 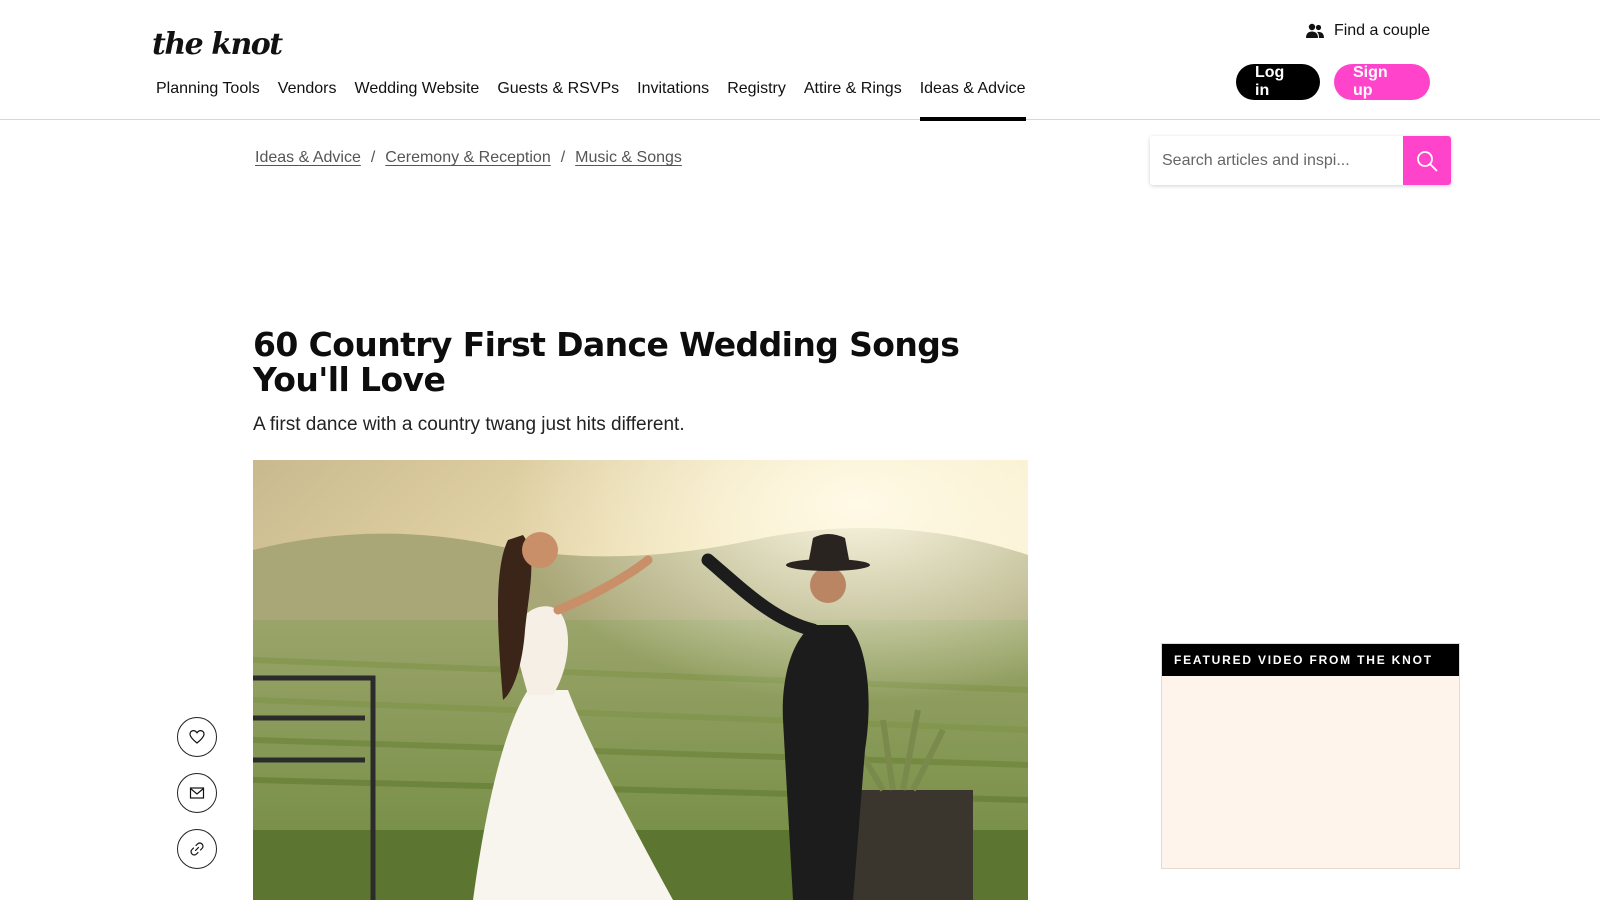 I want to click on logo-text: the knot, so click(x=217, y=44).